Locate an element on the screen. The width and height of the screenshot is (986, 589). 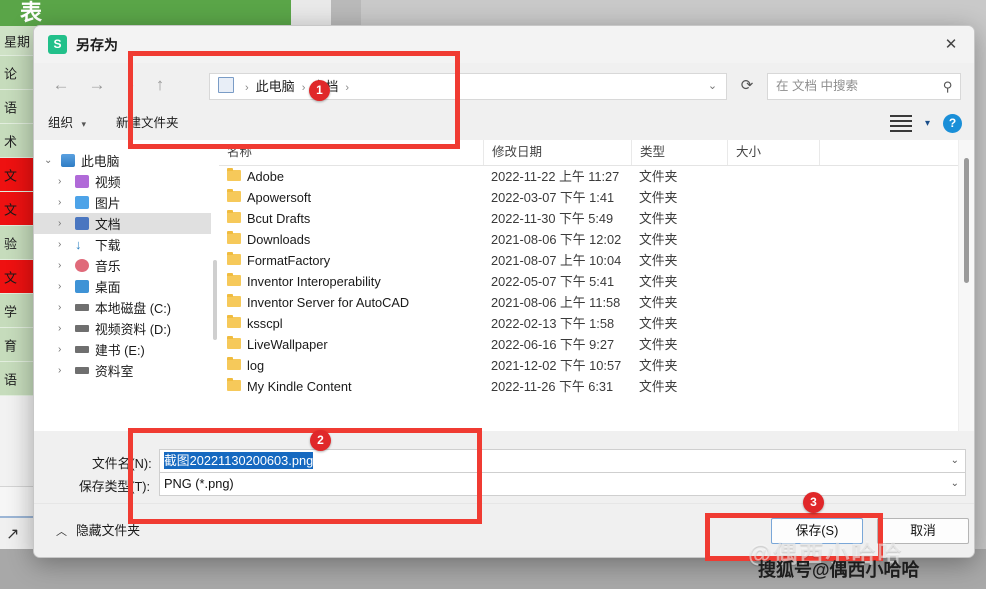
file-date: 2021-12-02 下午 10:57 is located at coordinates (556, 365).